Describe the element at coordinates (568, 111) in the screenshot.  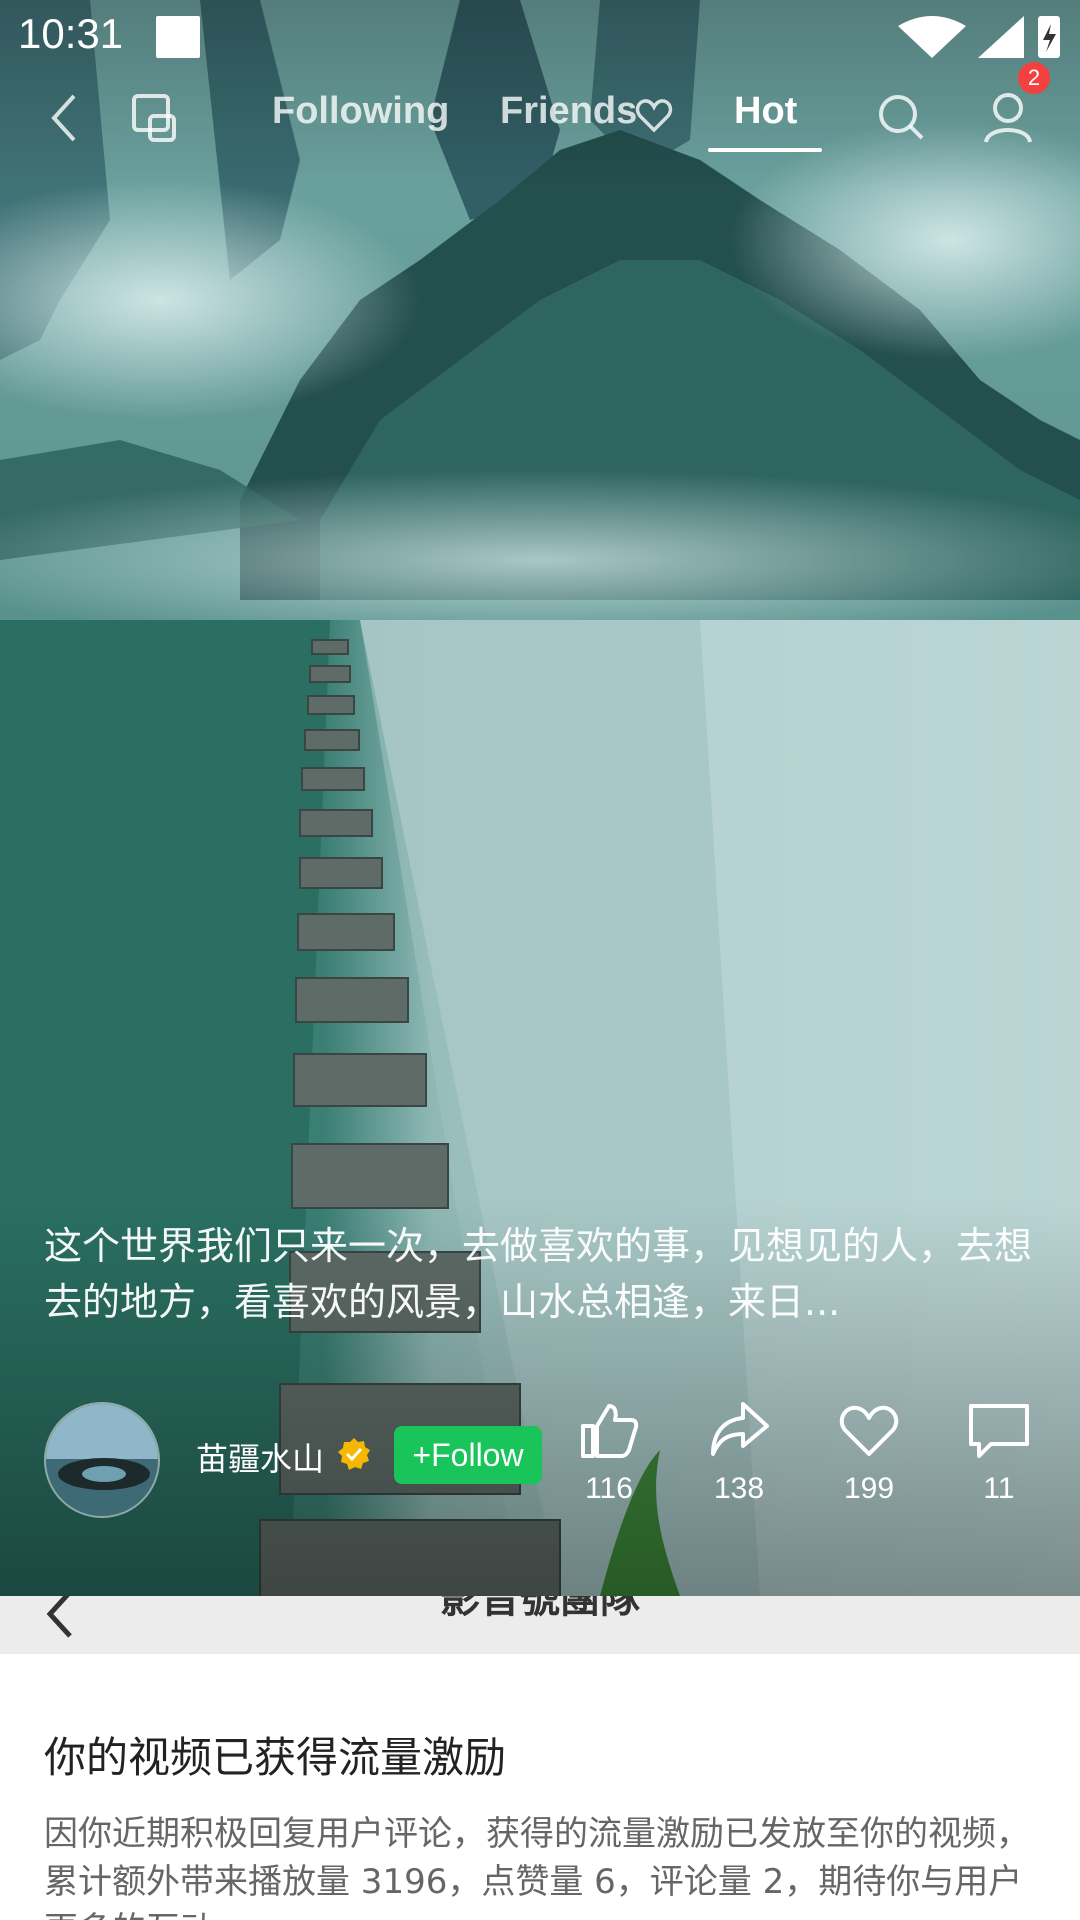
I see `tab-friends: Friends` at that location.